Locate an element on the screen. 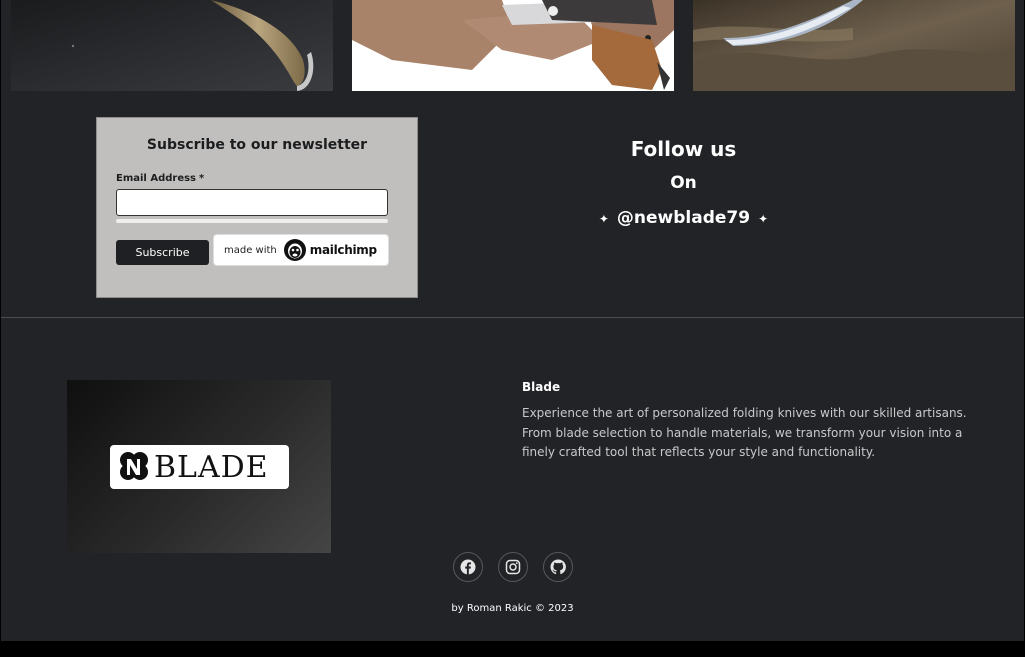 This screenshot has width=1025, height=657. social-links is located at coordinates (513, 567).